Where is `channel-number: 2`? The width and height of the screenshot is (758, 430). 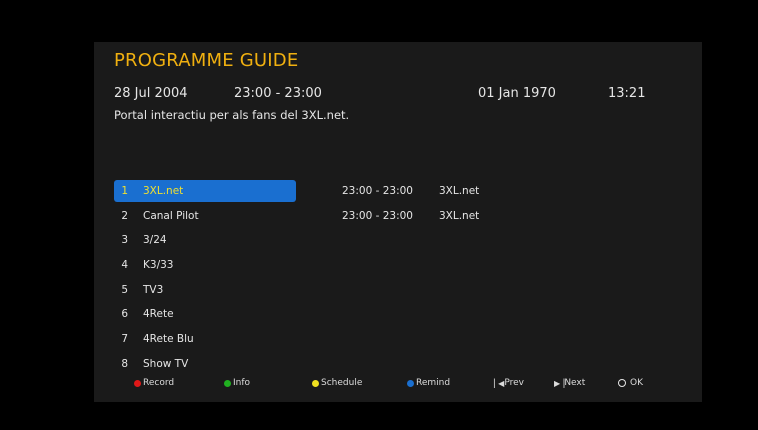 channel-number: 2 is located at coordinates (124, 215).